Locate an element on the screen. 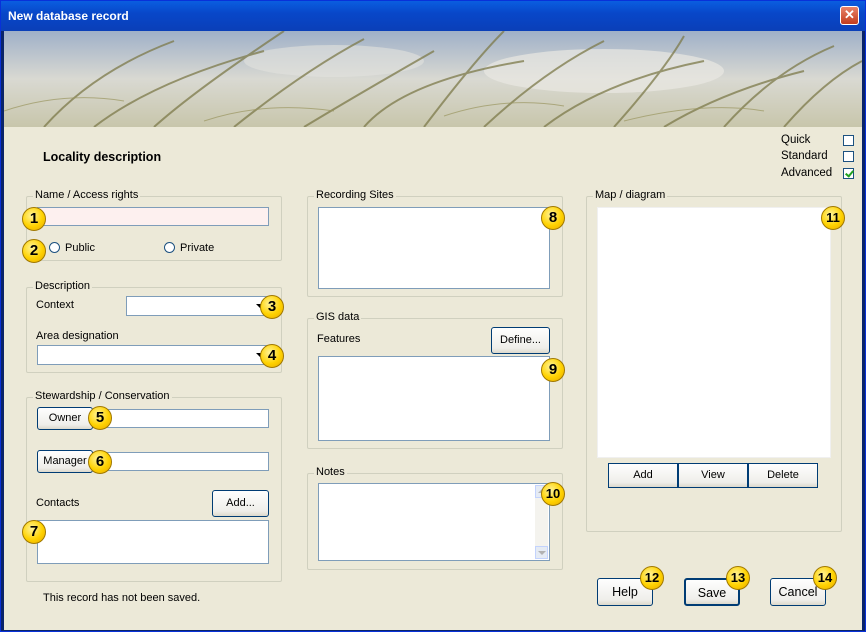 The width and height of the screenshot is (866, 632). window-title: New database record is located at coordinates (68, 16).